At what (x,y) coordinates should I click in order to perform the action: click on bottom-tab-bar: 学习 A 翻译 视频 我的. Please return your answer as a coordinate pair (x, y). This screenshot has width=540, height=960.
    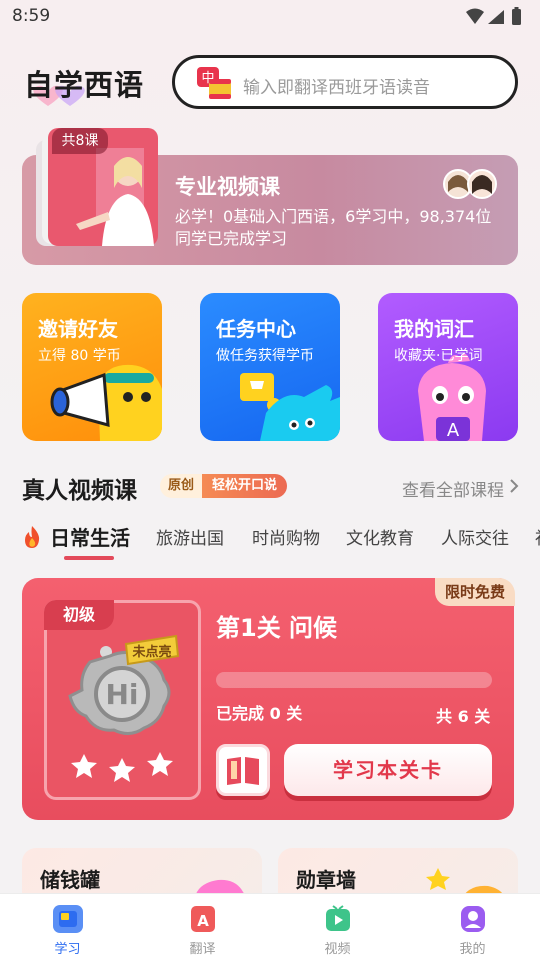
    Looking at the image, I should click on (270, 926).